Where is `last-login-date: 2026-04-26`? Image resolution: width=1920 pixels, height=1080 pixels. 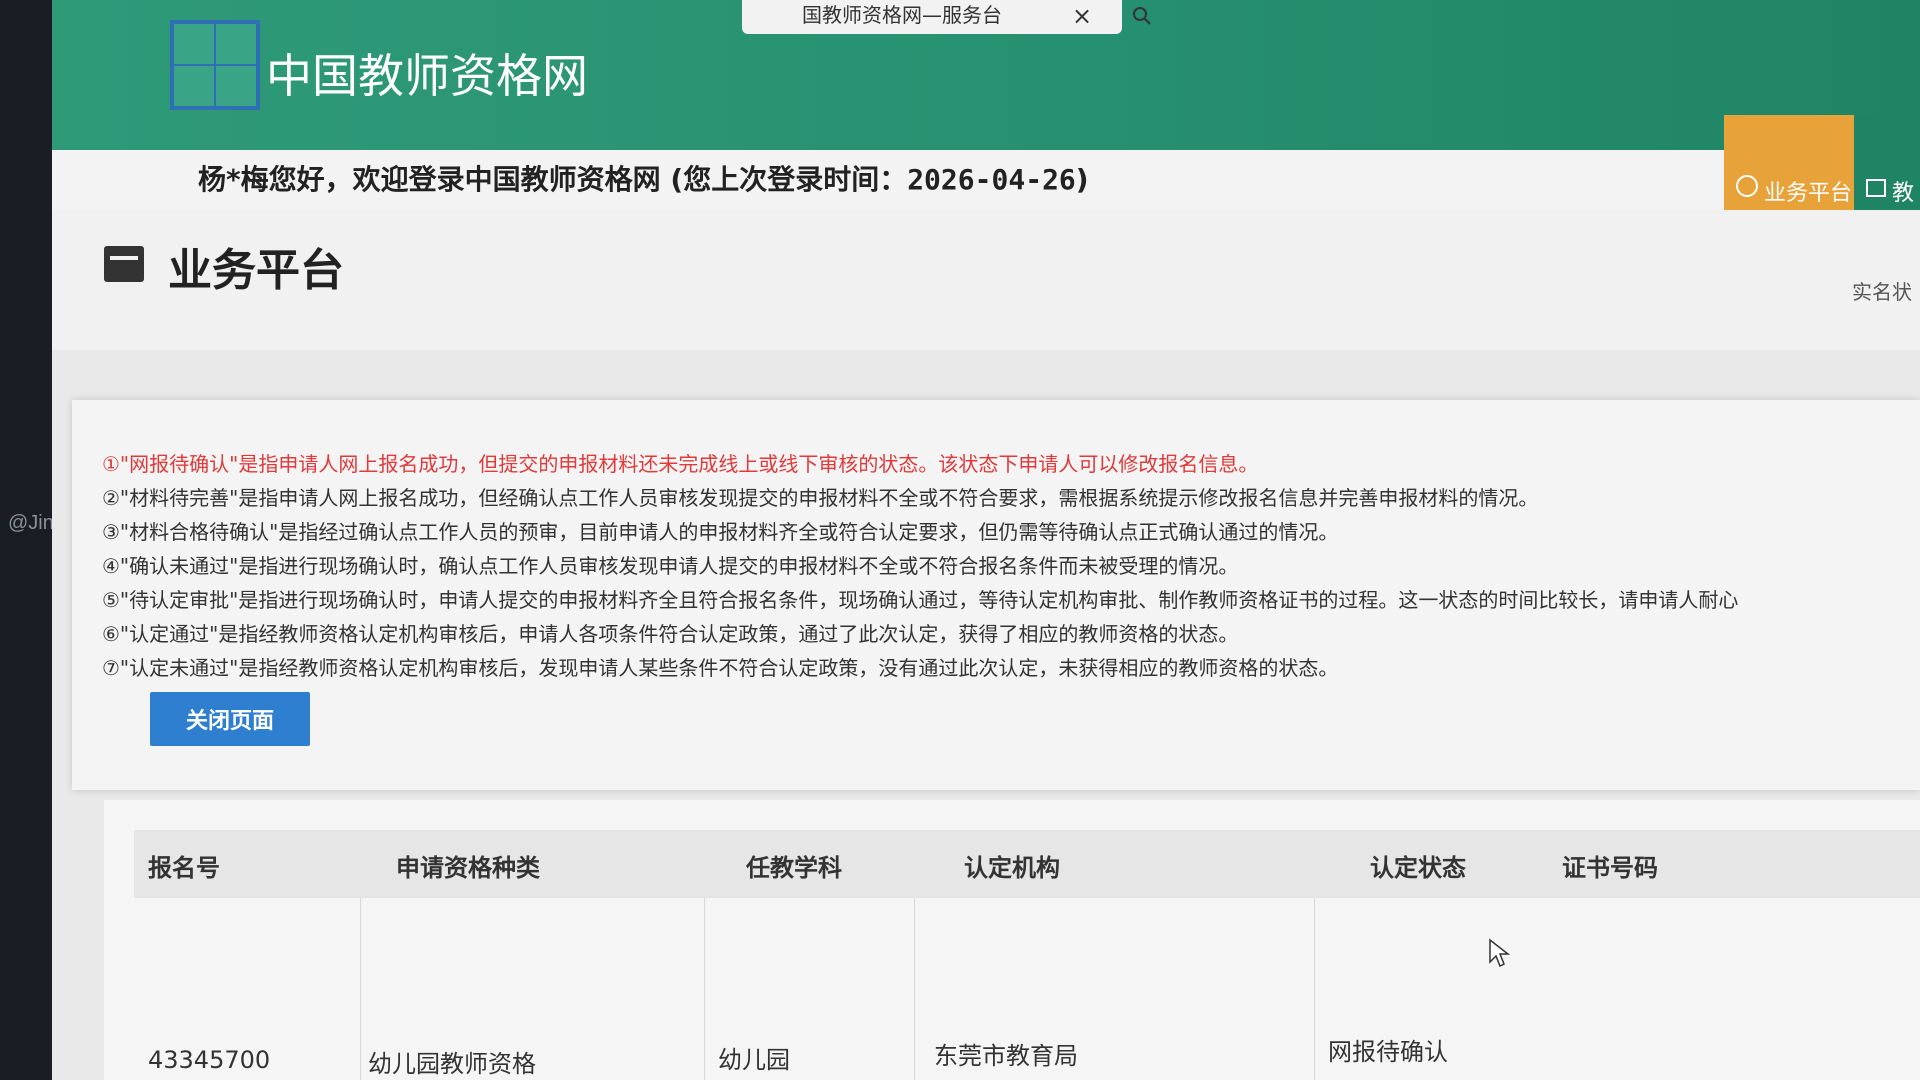
last-login-date: 2026-04-26 is located at coordinates (991, 179).